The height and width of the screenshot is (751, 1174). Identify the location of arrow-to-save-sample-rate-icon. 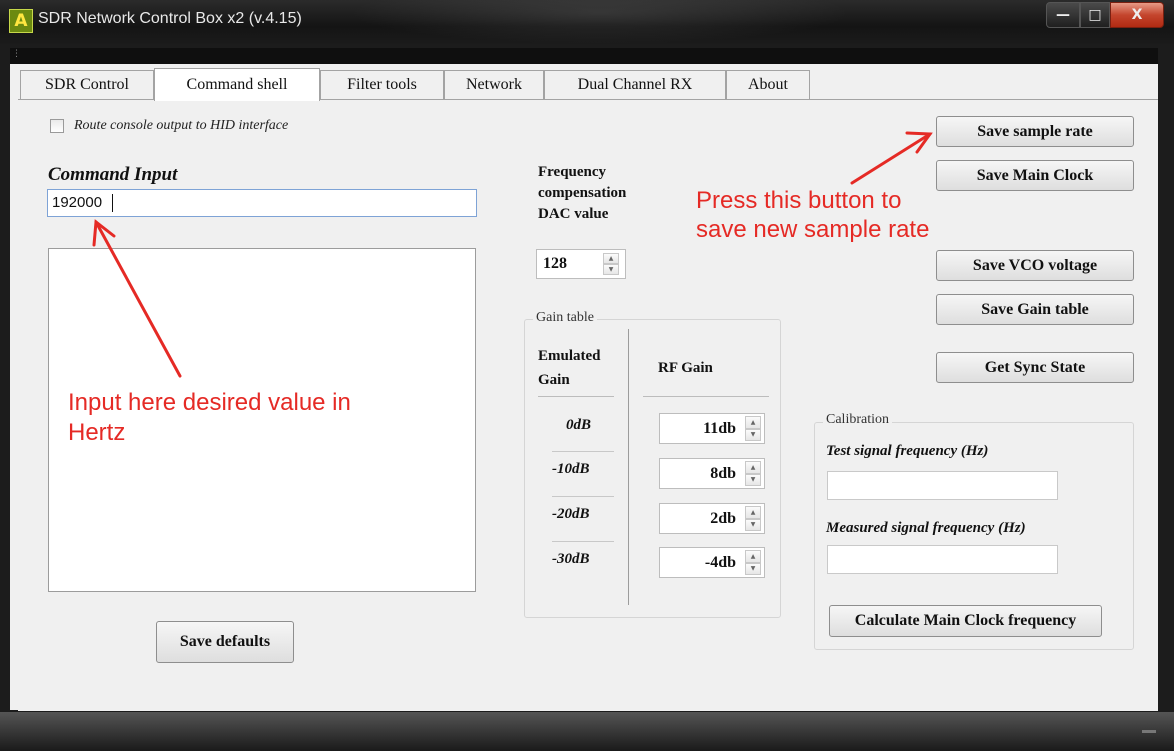
(891, 158).